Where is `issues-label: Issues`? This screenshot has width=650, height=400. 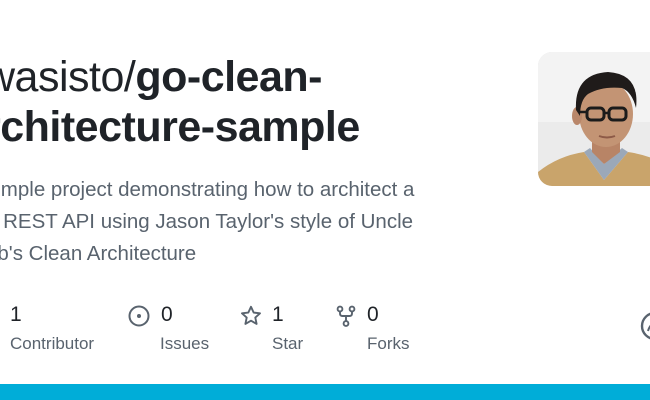 issues-label: Issues is located at coordinates (185, 343).